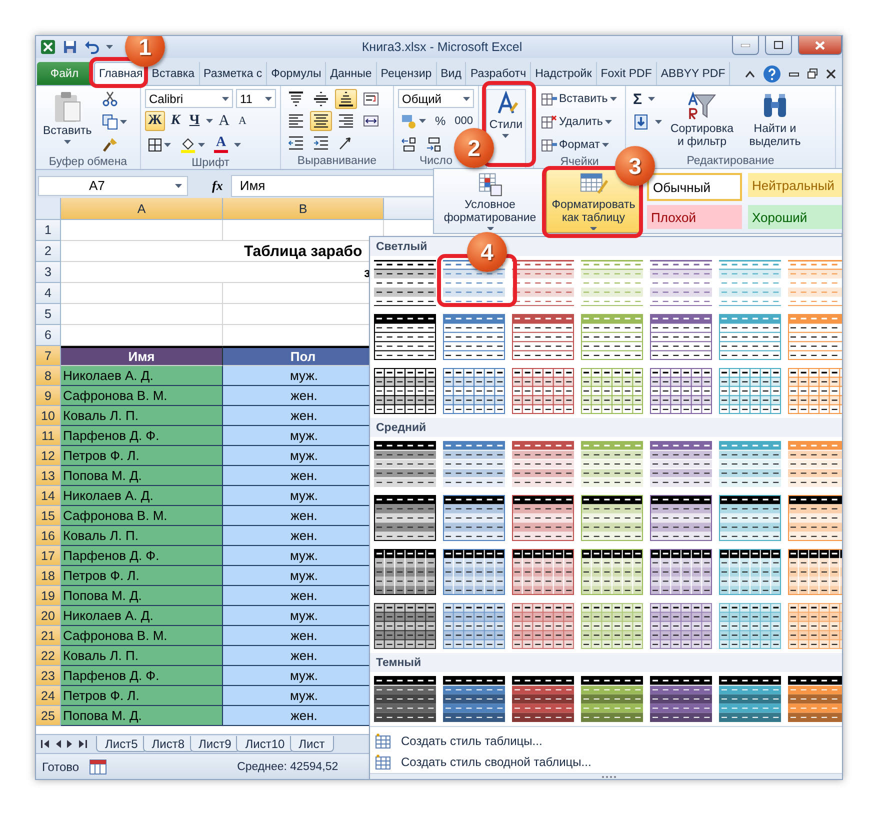  Describe the element at coordinates (303, 209) in the screenshot. I see `column-header: B` at that location.